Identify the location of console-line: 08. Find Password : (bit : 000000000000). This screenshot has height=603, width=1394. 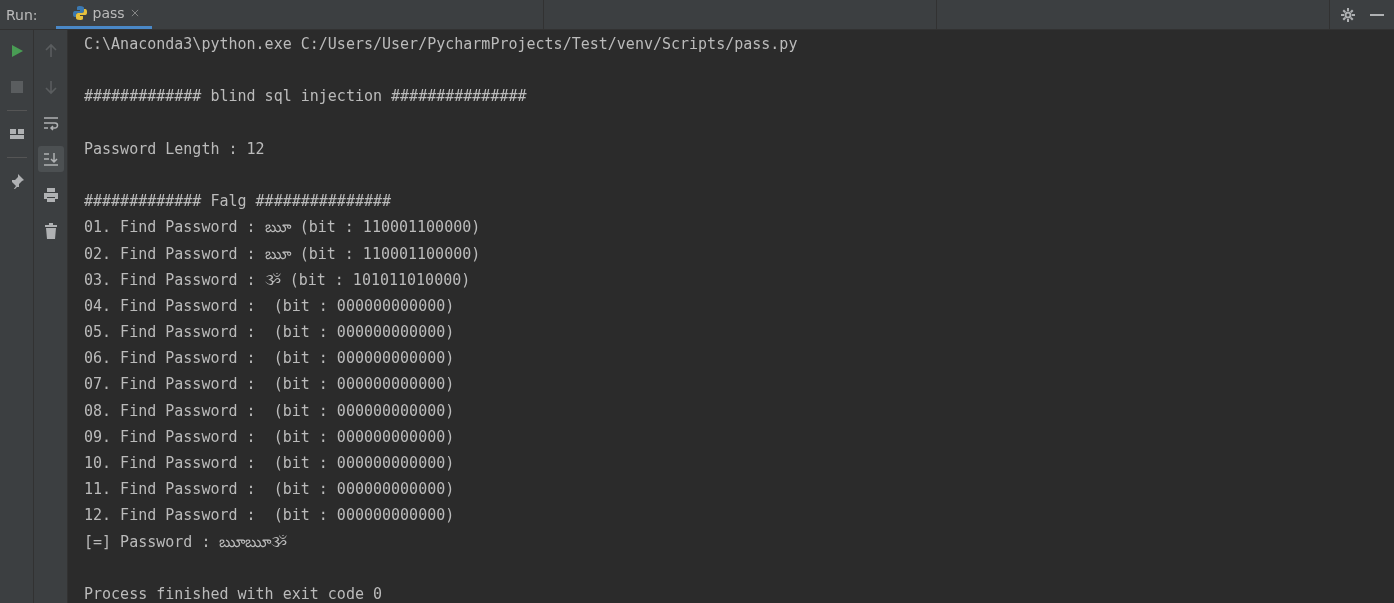
(270, 411).